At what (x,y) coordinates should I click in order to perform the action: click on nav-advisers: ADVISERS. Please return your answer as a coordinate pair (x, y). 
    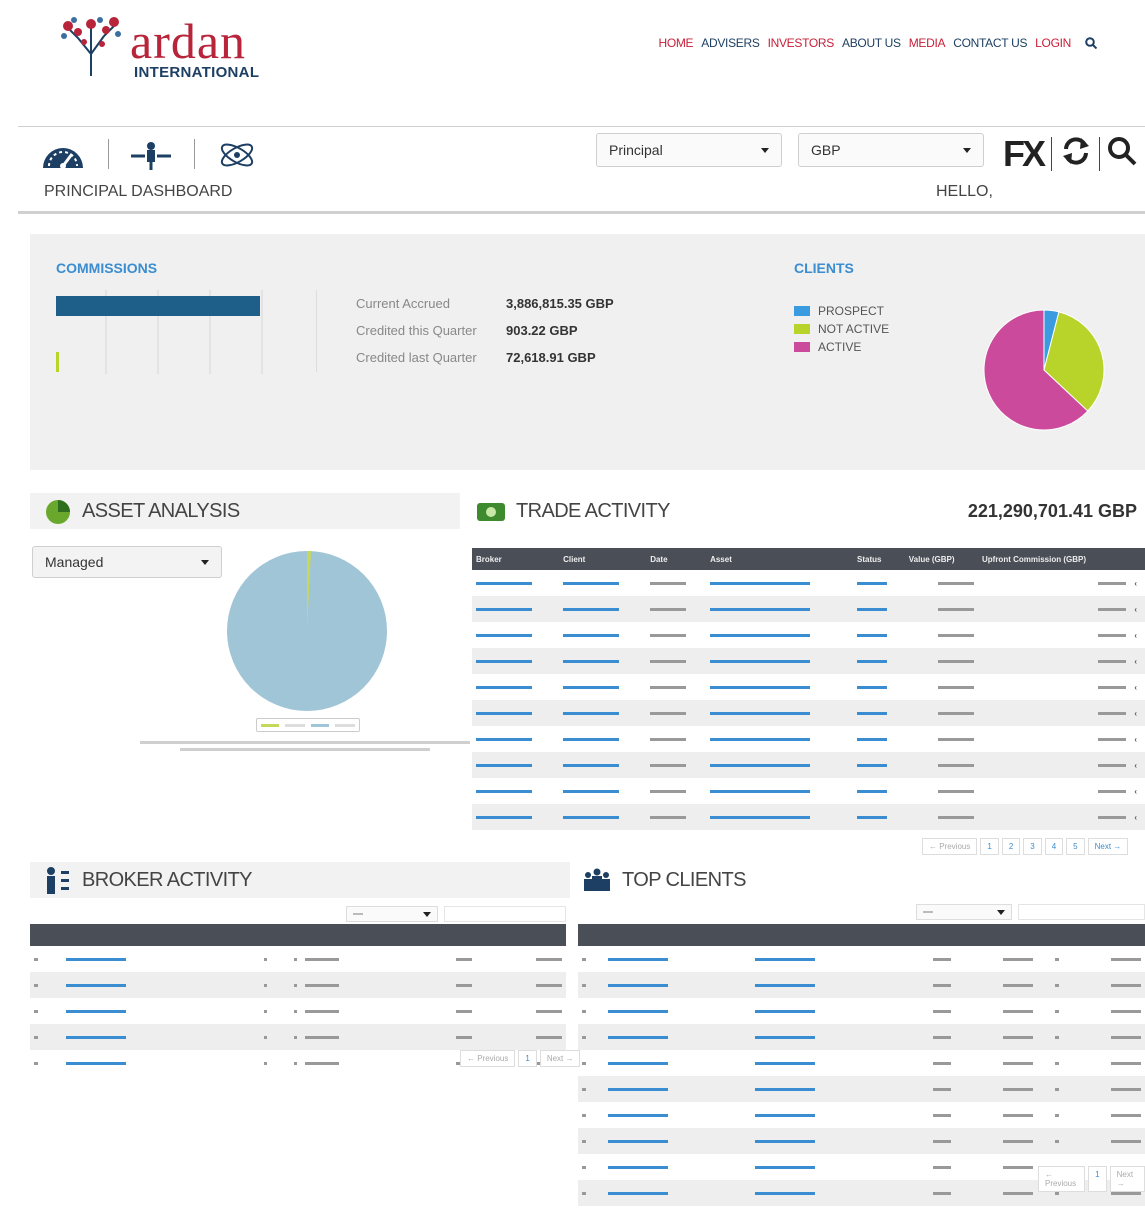
    Looking at the image, I should click on (730, 43).